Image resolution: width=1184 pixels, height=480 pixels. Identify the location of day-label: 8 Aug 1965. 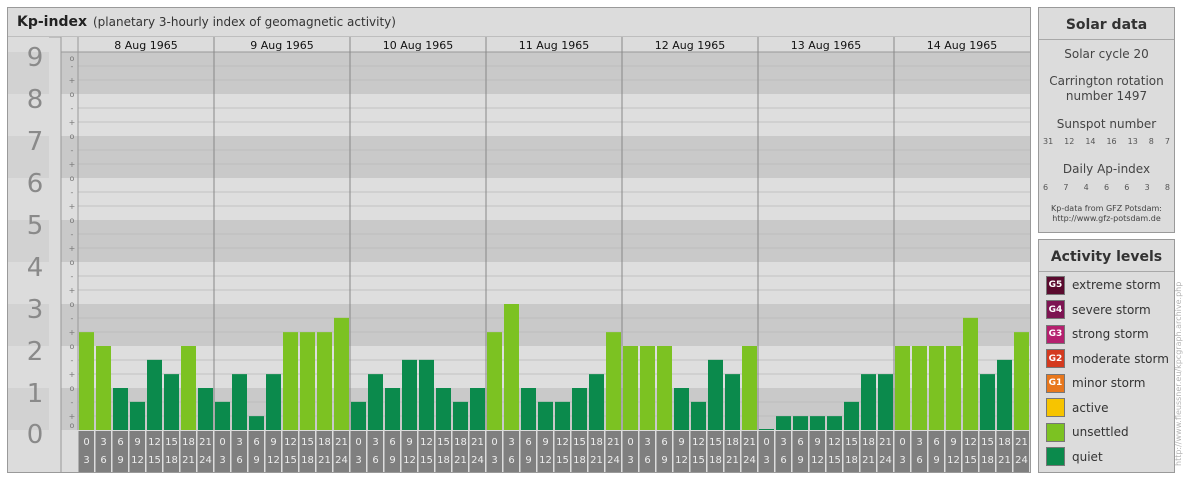
(145, 45).